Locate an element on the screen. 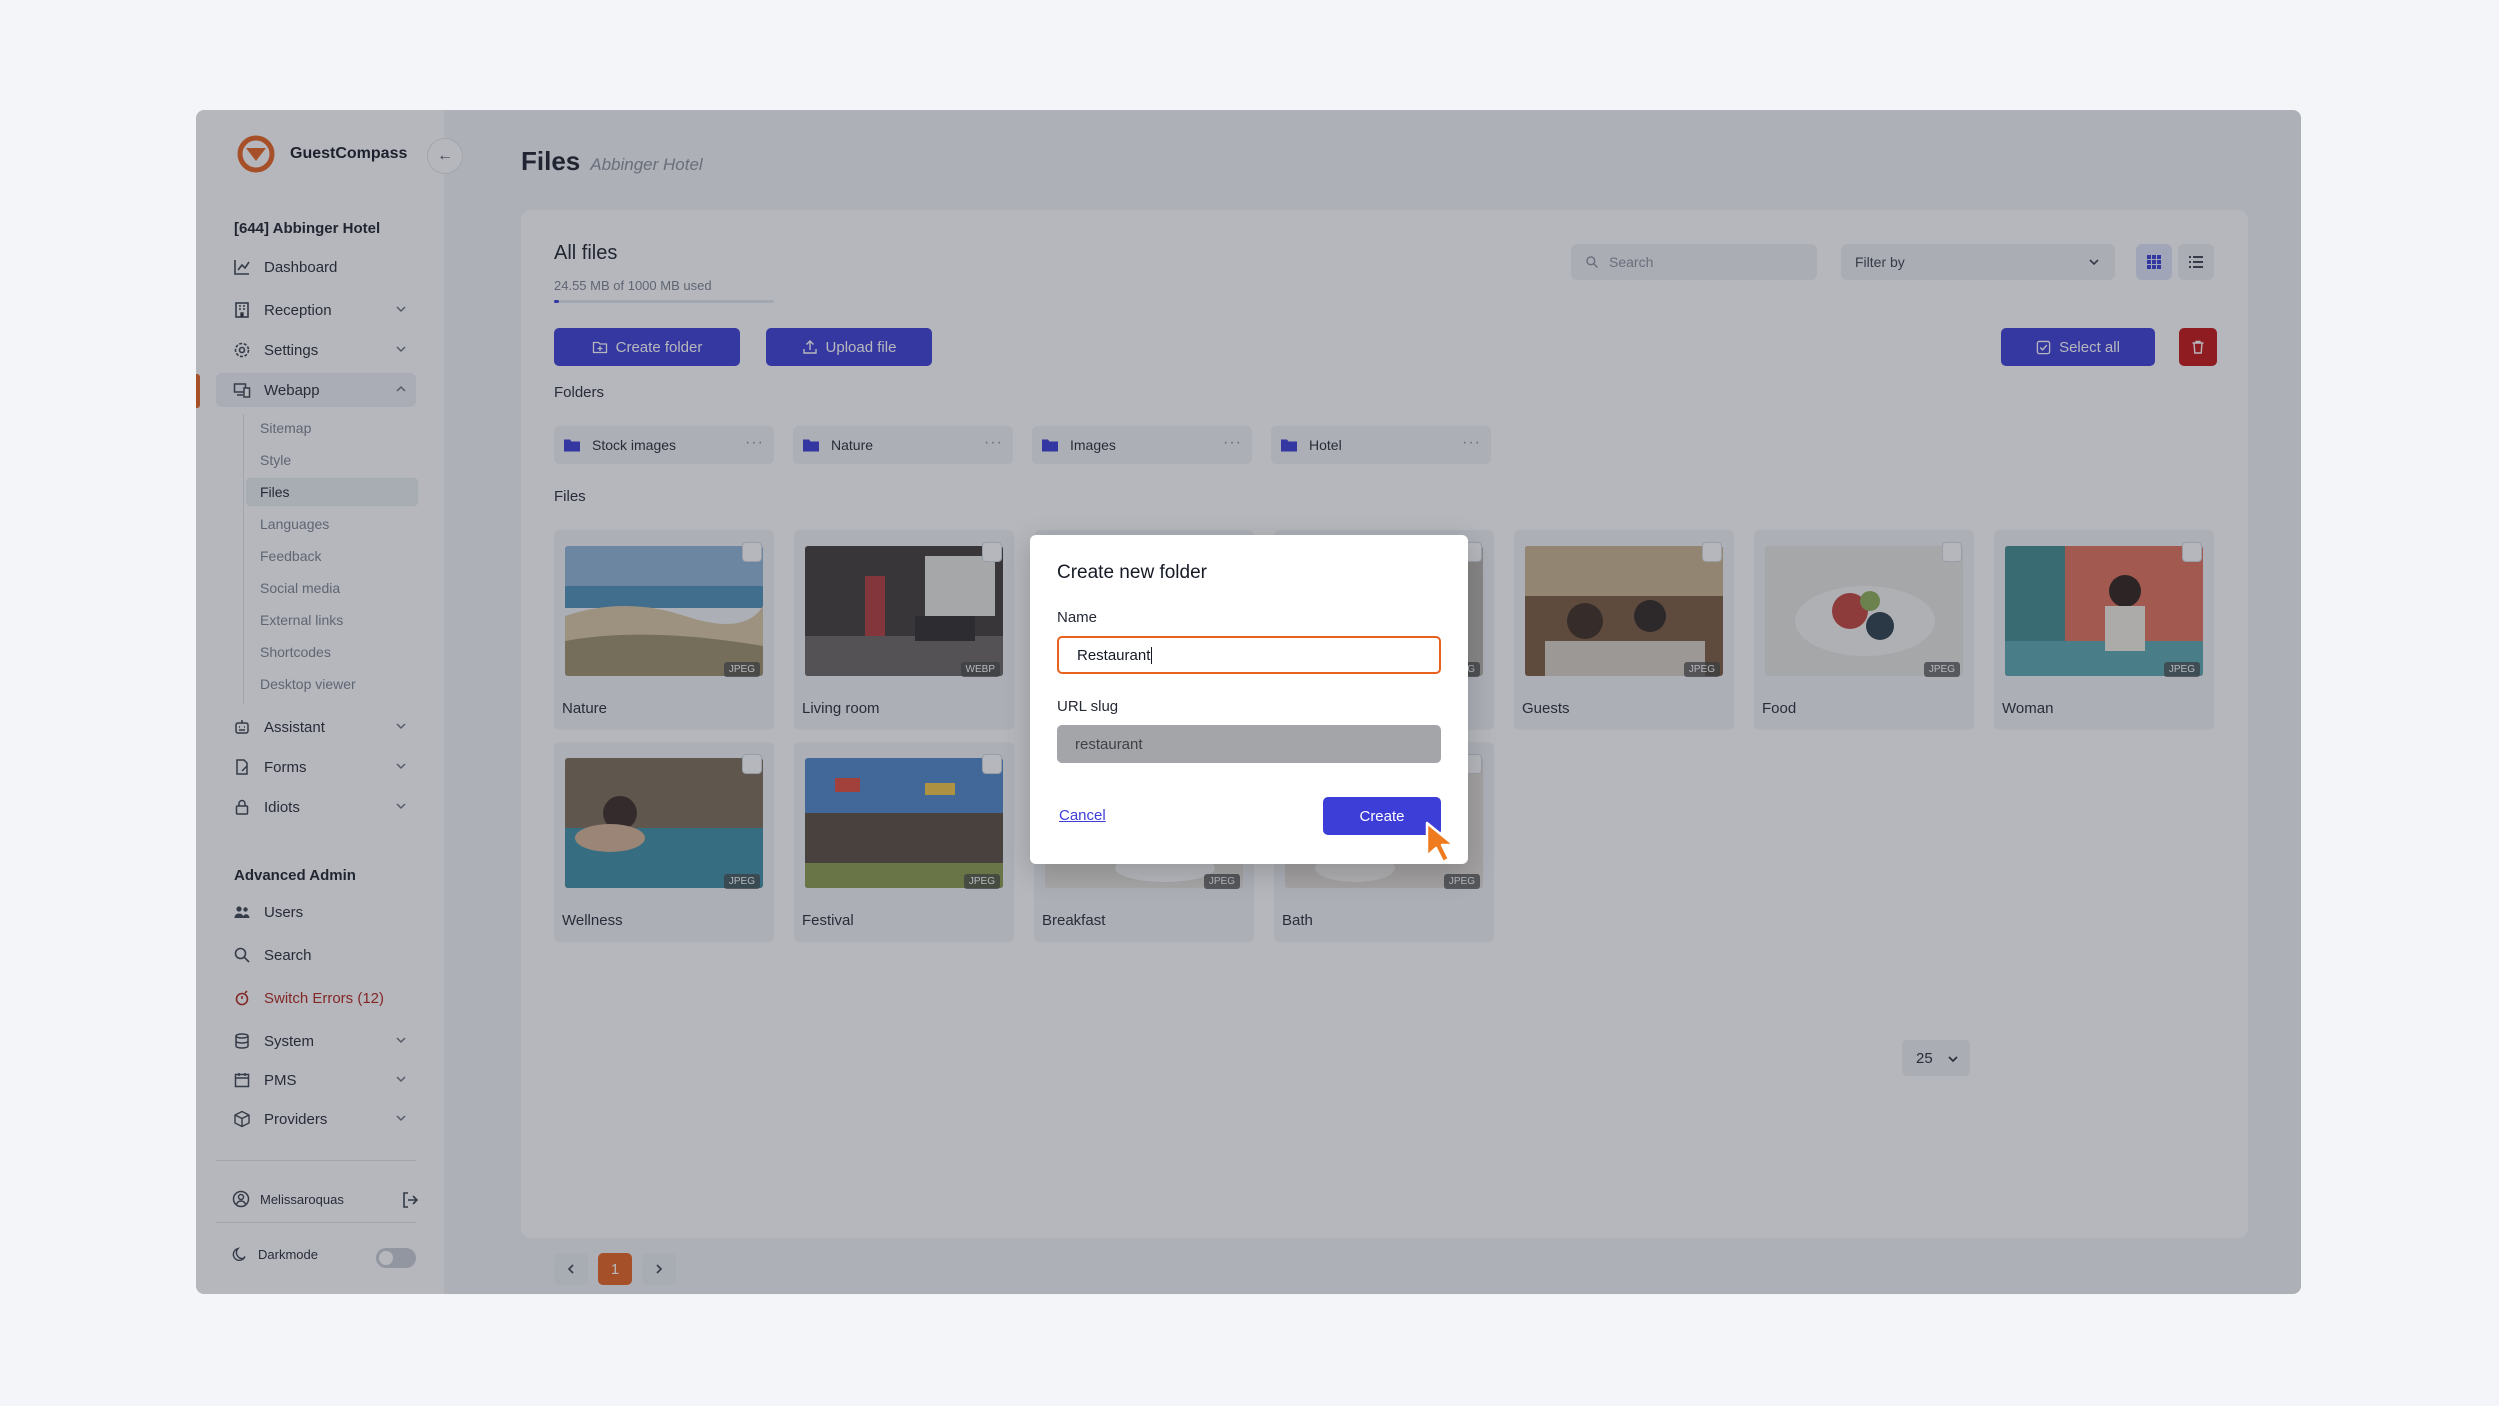 This screenshot has width=2499, height=1406. url-slug-input: restaurant is located at coordinates (1249, 744).